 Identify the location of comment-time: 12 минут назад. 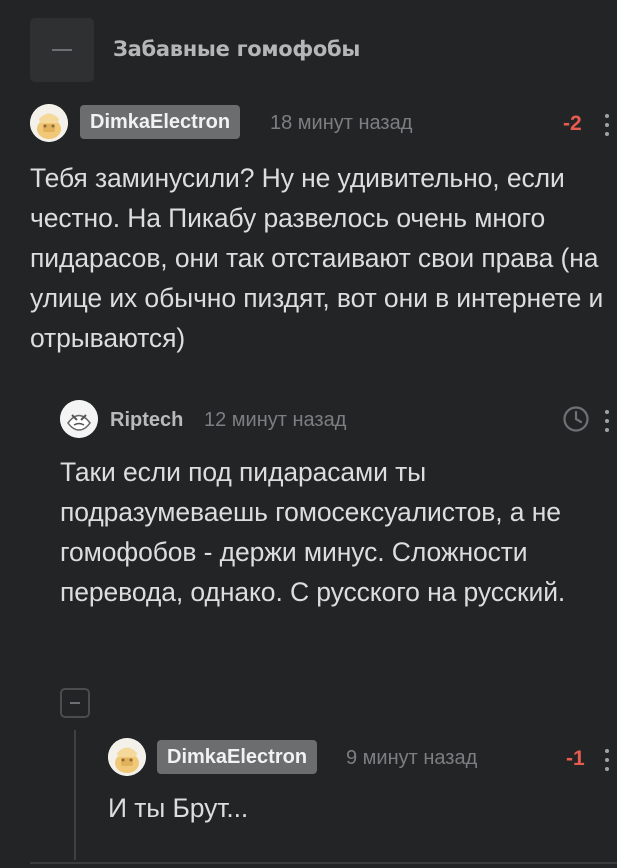
(275, 420).